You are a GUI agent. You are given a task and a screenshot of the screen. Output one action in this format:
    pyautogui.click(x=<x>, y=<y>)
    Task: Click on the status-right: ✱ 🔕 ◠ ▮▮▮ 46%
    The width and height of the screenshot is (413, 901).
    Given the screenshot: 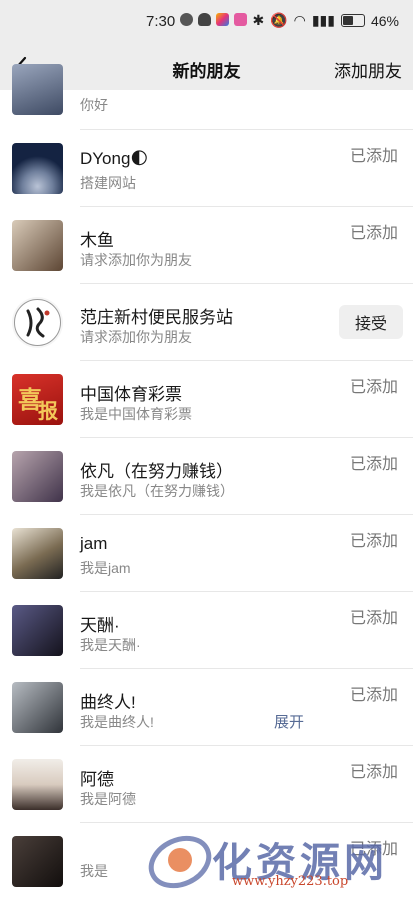 What is the action you would take?
    pyautogui.click(x=325, y=20)
    